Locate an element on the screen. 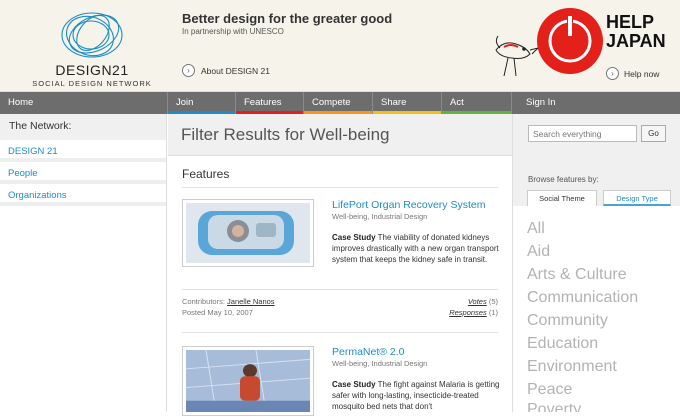  nav-share-label: Share is located at coordinates (394, 102).